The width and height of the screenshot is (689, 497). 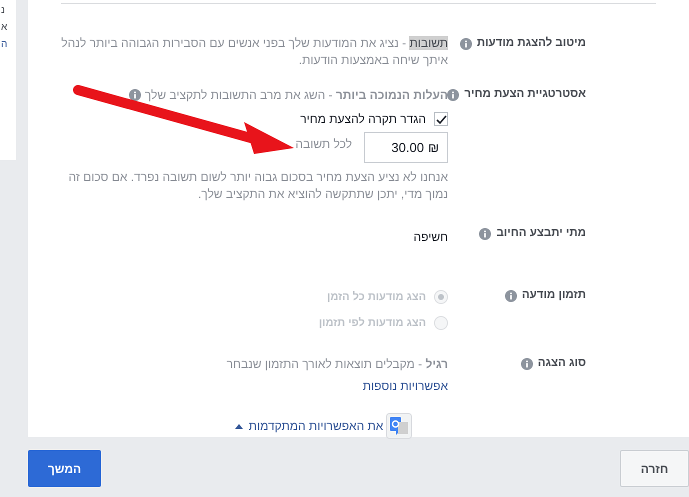 What do you see at coordinates (441, 119) in the screenshot?
I see `bid-cap-checkbox` at bounding box center [441, 119].